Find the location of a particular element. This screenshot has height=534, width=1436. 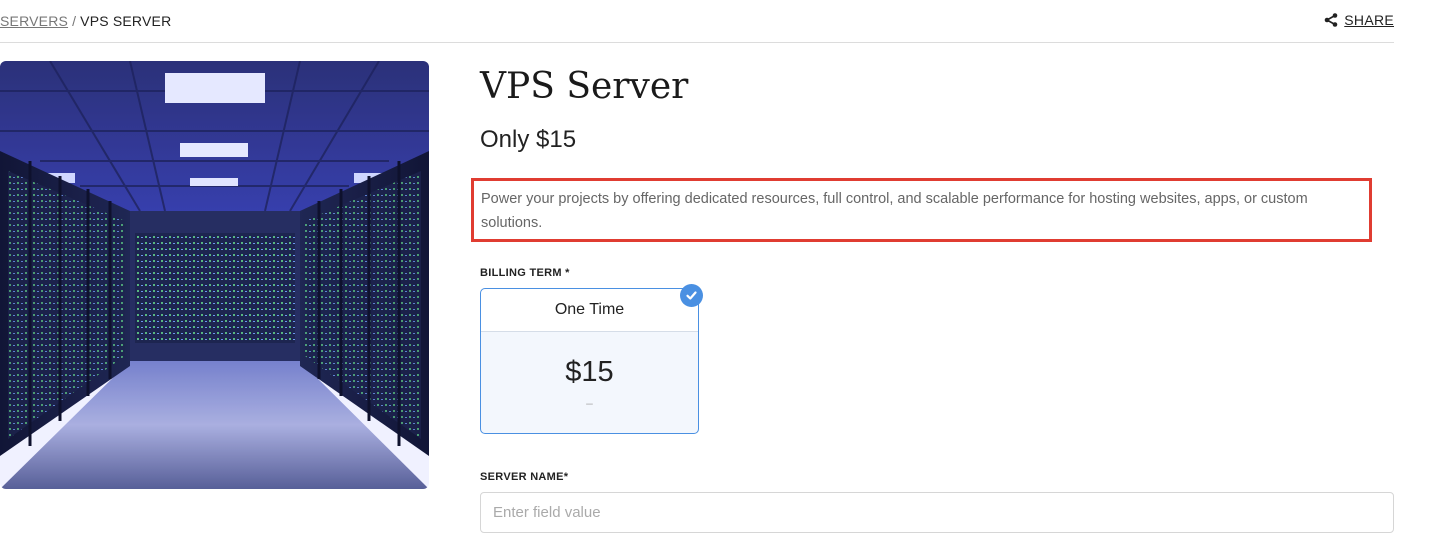

share-icon is located at coordinates (1331, 20).